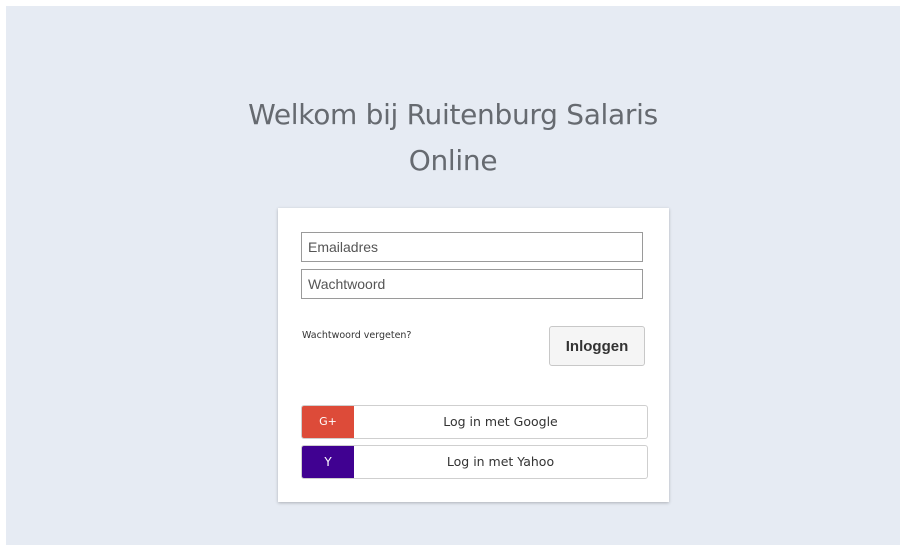  I want to click on yahoo-login-button: Y Log in met Yahoo, so click(474, 462).